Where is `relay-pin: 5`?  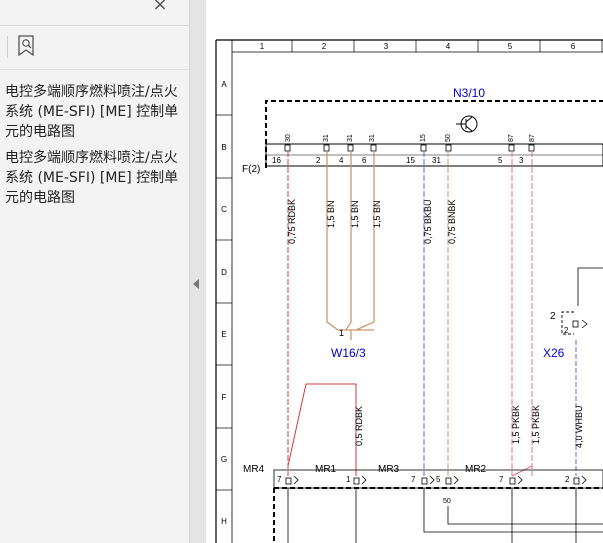
relay-pin: 5 is located at coordinates (438, 479).